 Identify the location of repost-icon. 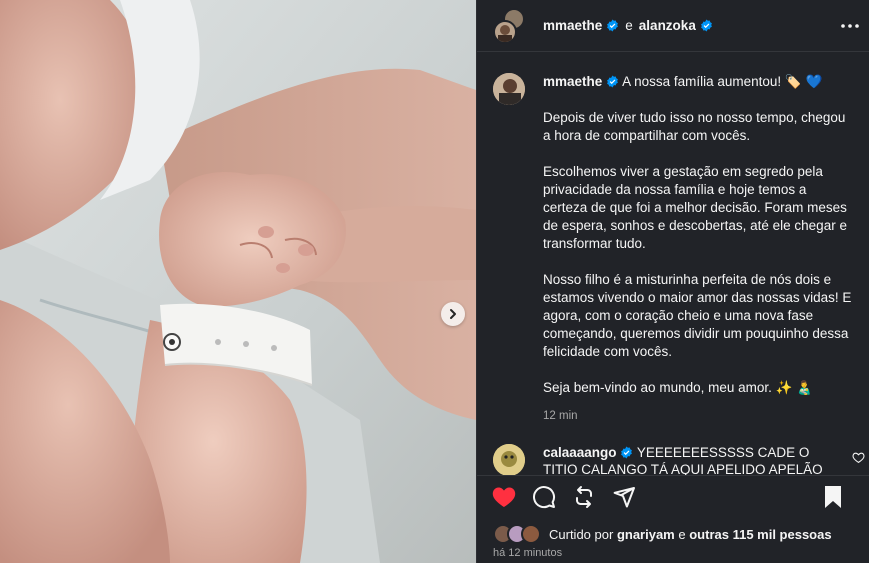
(584, 497).